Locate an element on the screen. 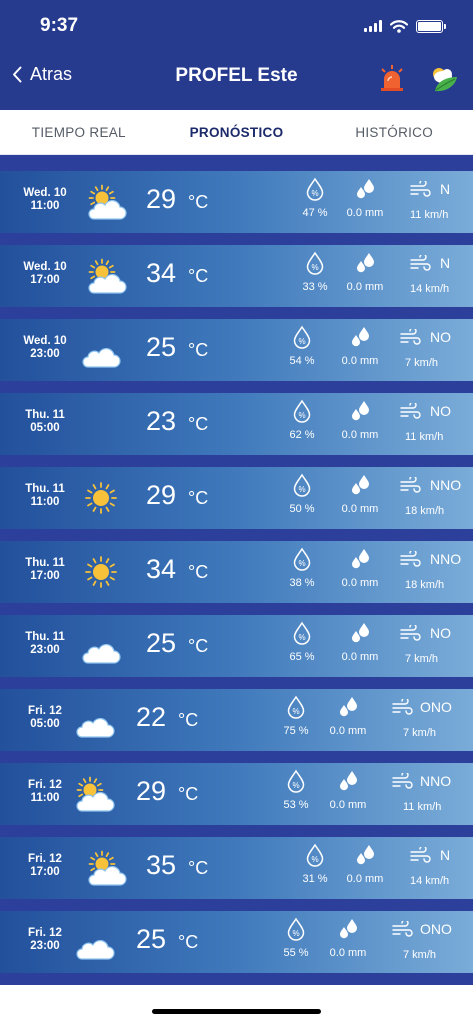  forecast-date: Thu. 11 05:00 is located at coordinates (45, 422).